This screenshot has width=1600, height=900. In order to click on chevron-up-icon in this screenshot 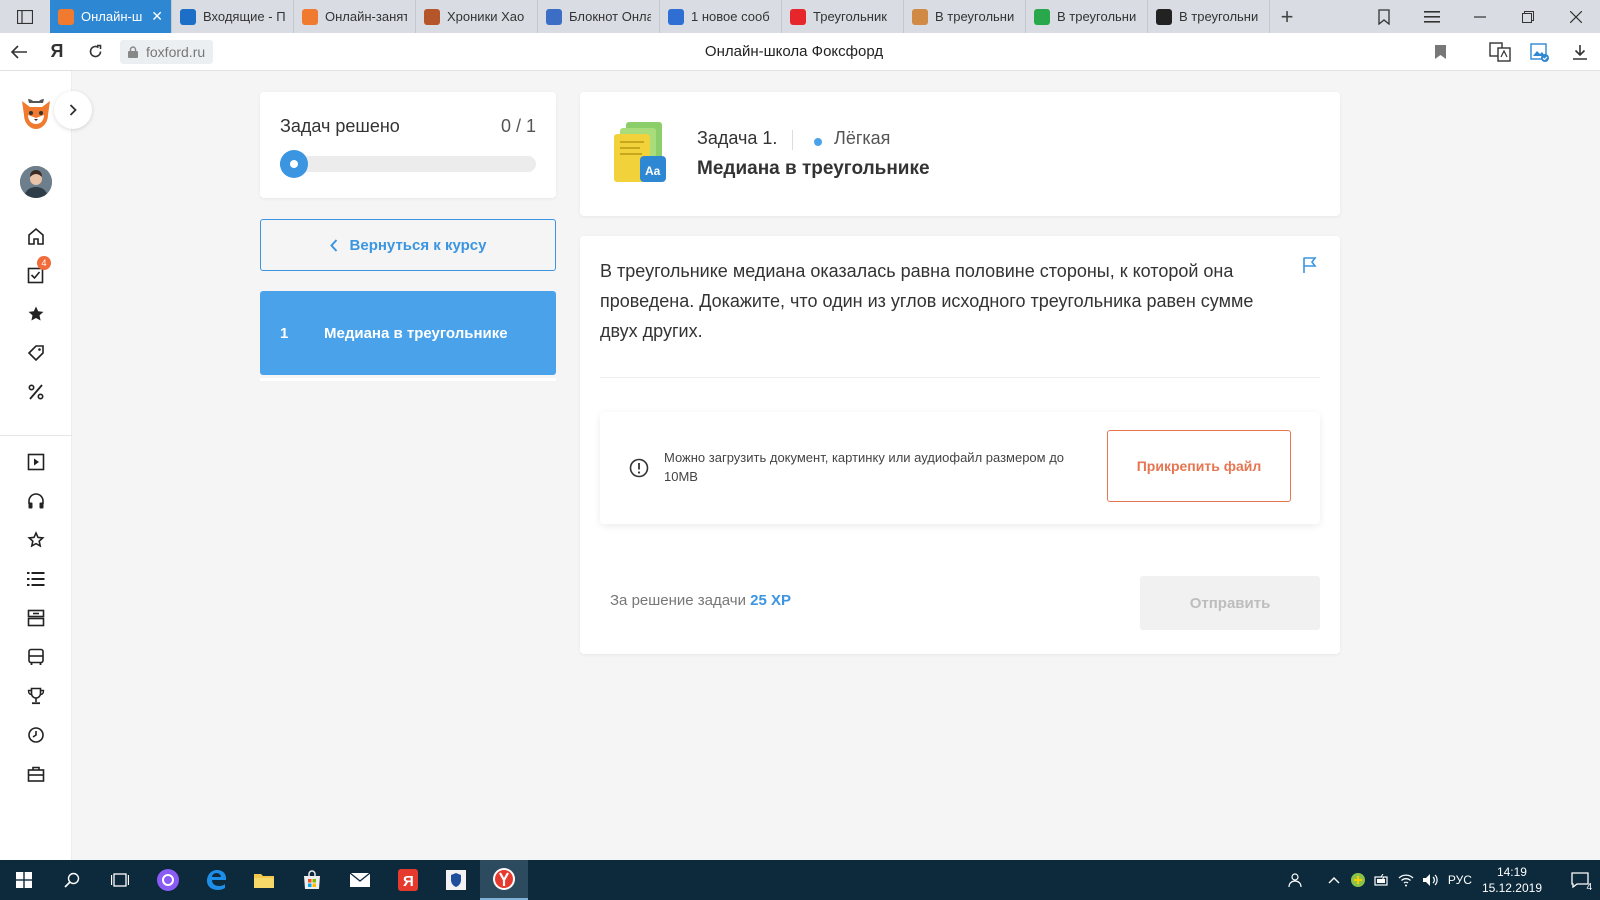, I will do `click(1334, 880)`.